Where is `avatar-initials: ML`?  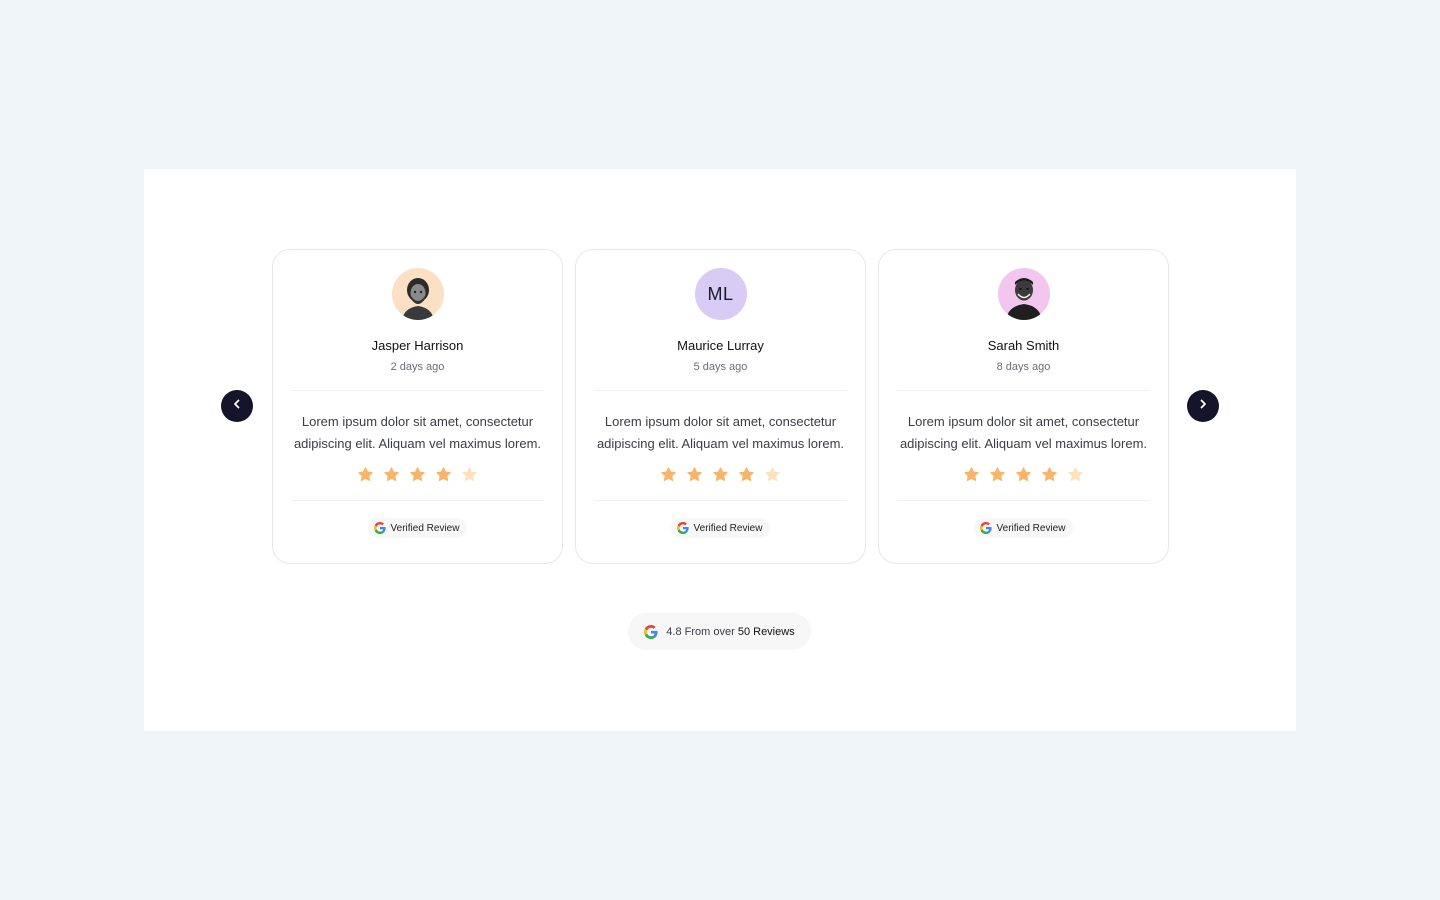 avatar-initials: ML is located at coordinates (720, 293).